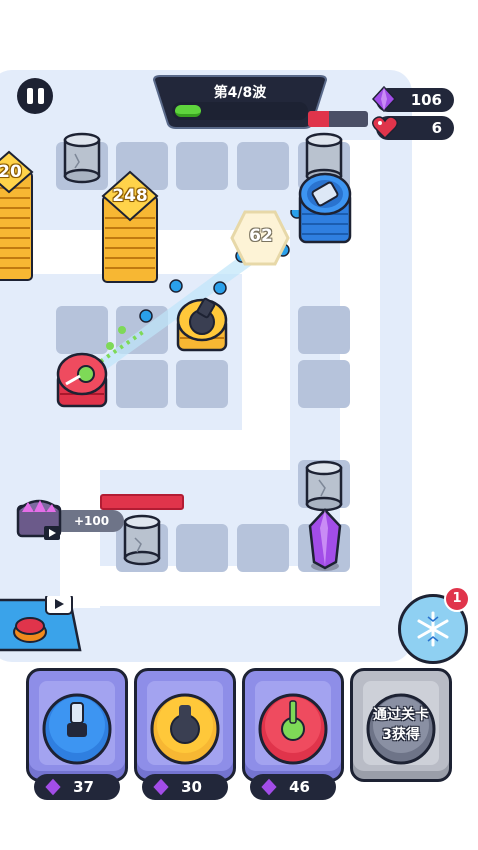 The height and width of the screenshot is (850, 478). Describe the element at coordinates (457, 599) in the screenshot. I see `freeze-count-badge: 1` at that location.